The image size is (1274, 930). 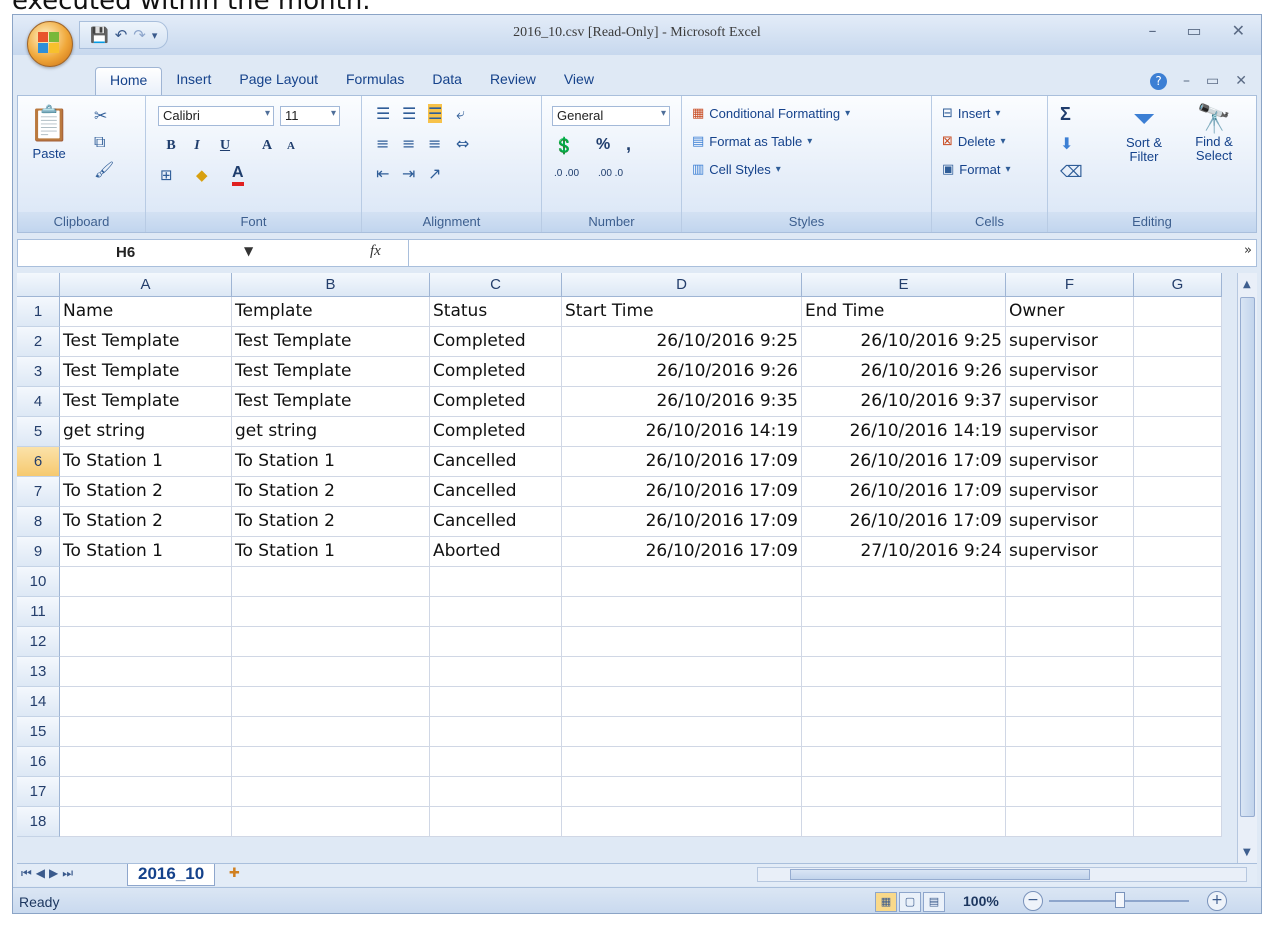 I want to click on cell-f17, so click(x=1070, y=792).